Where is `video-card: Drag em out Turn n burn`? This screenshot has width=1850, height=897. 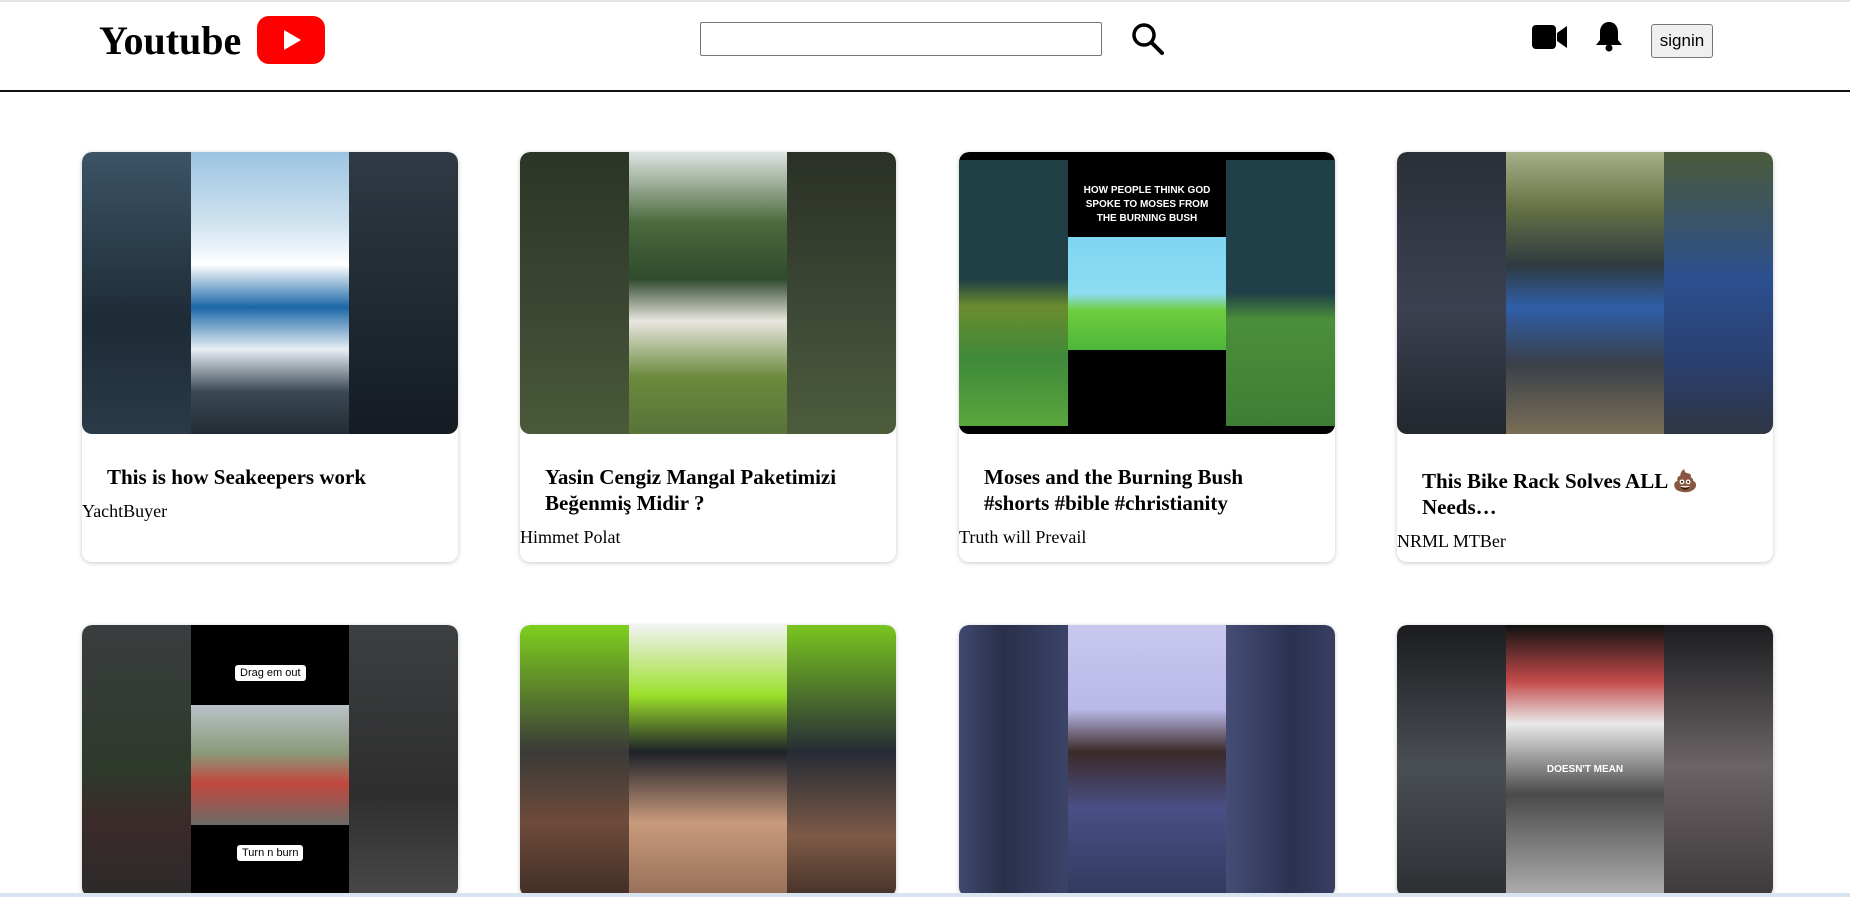 video-card: Drag em out Turn n burn is located at coordinates (270, 761).